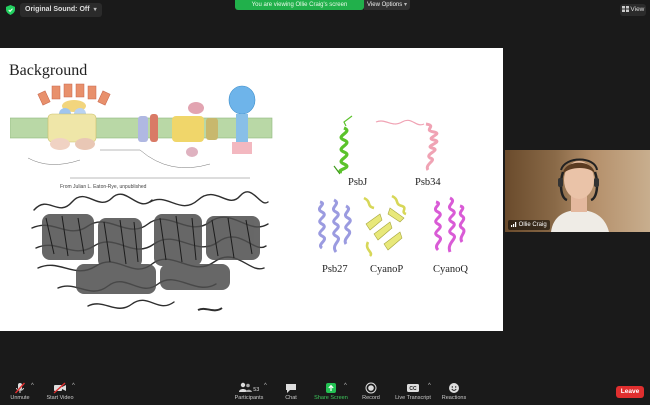 This screenshot has width=650, height=405. I want to click on start-video-label: Start Video, so click(60, 398).